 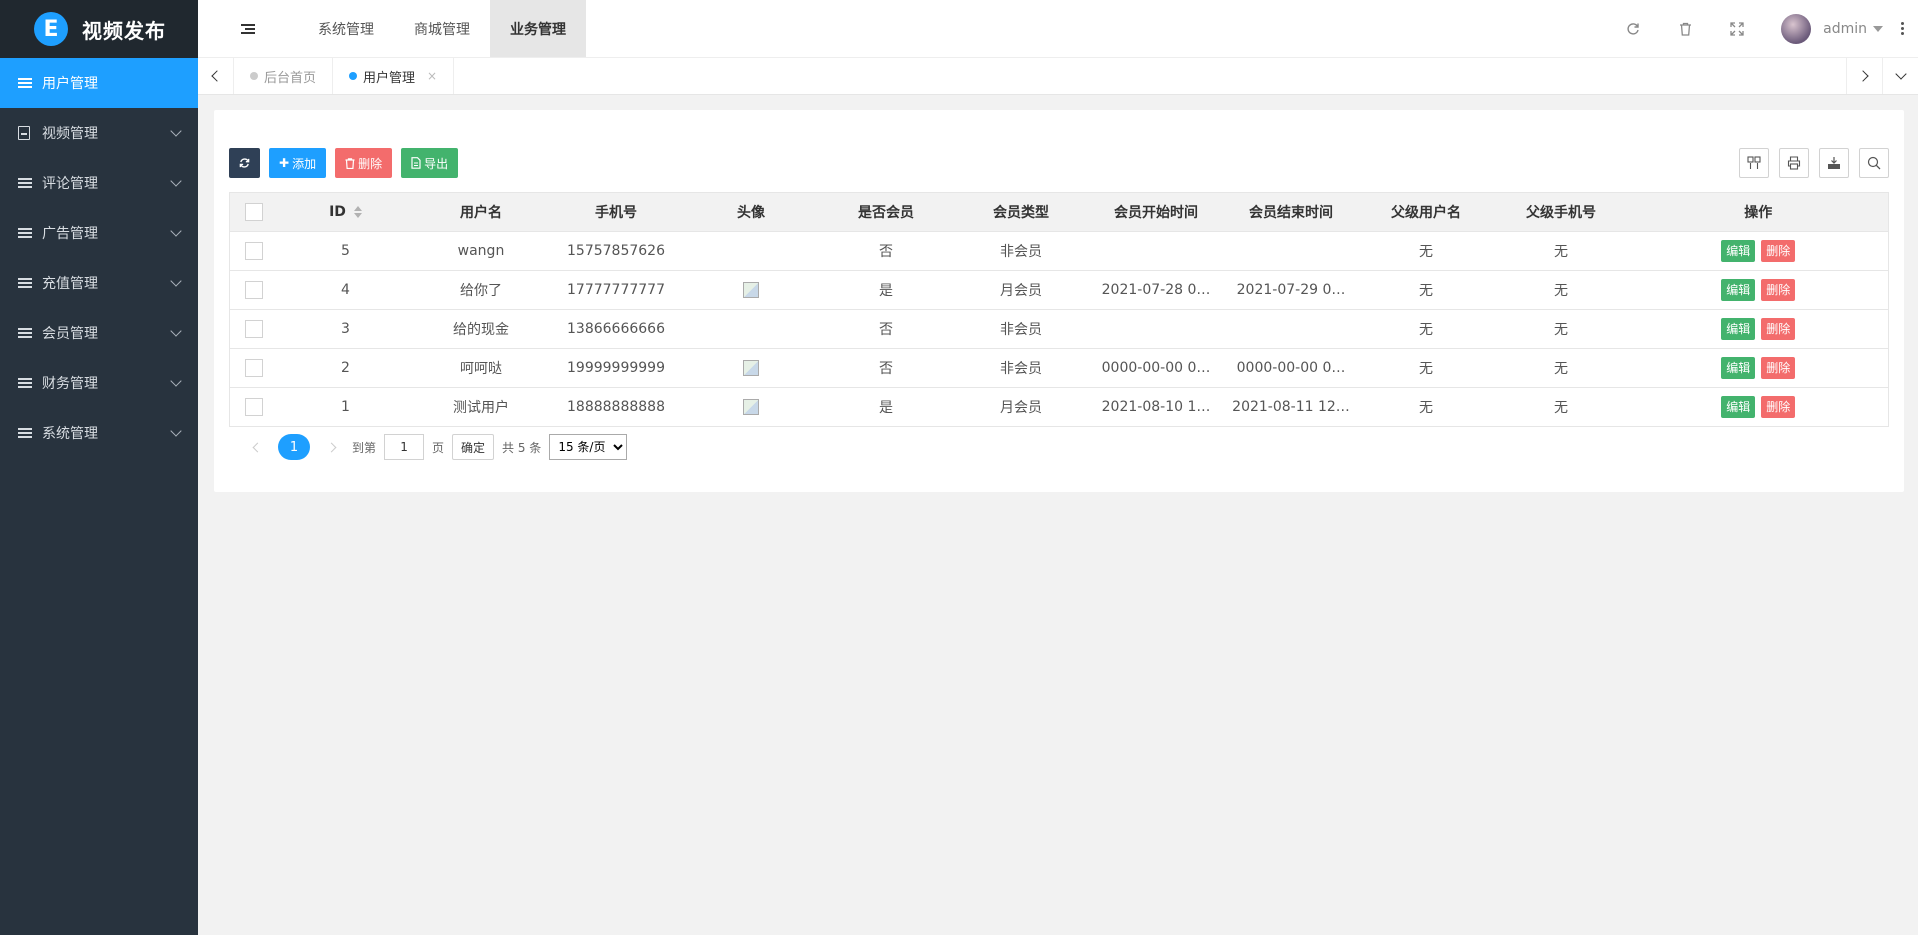 I want to click on sidebar-item-4: 充值管理, so click(x=99, y=283).